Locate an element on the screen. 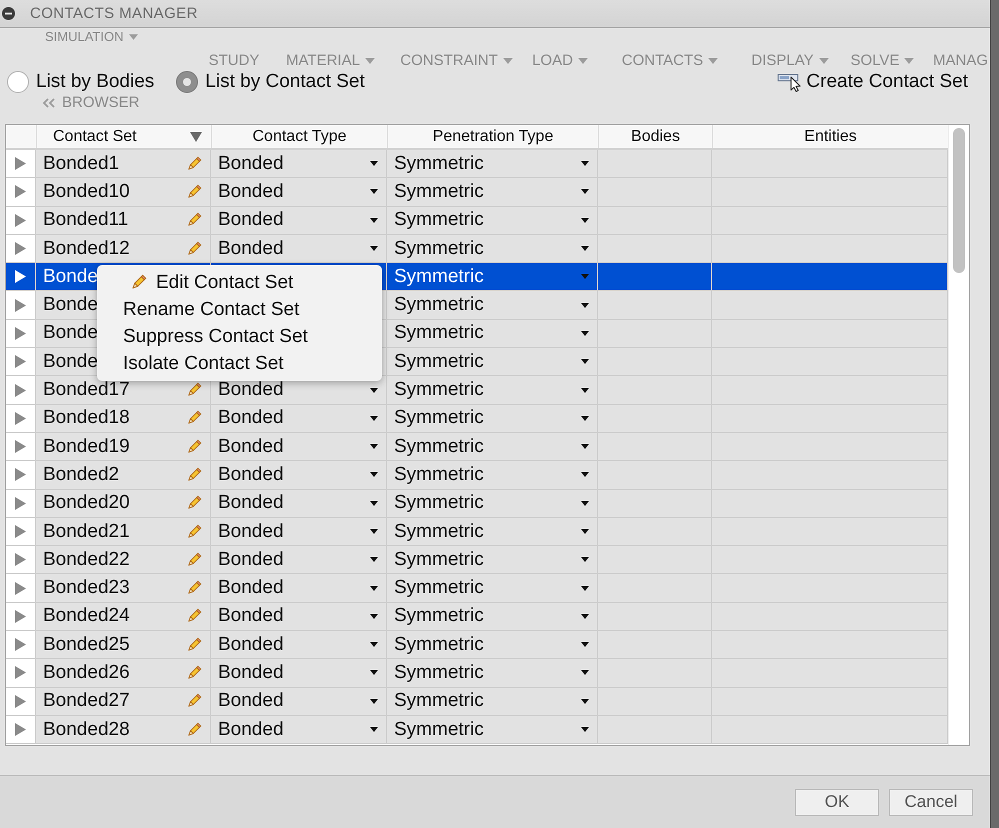 This screenshot has width=999, height=828. menu-item: Suppress Contact Set is located at coordinates (239, 336).